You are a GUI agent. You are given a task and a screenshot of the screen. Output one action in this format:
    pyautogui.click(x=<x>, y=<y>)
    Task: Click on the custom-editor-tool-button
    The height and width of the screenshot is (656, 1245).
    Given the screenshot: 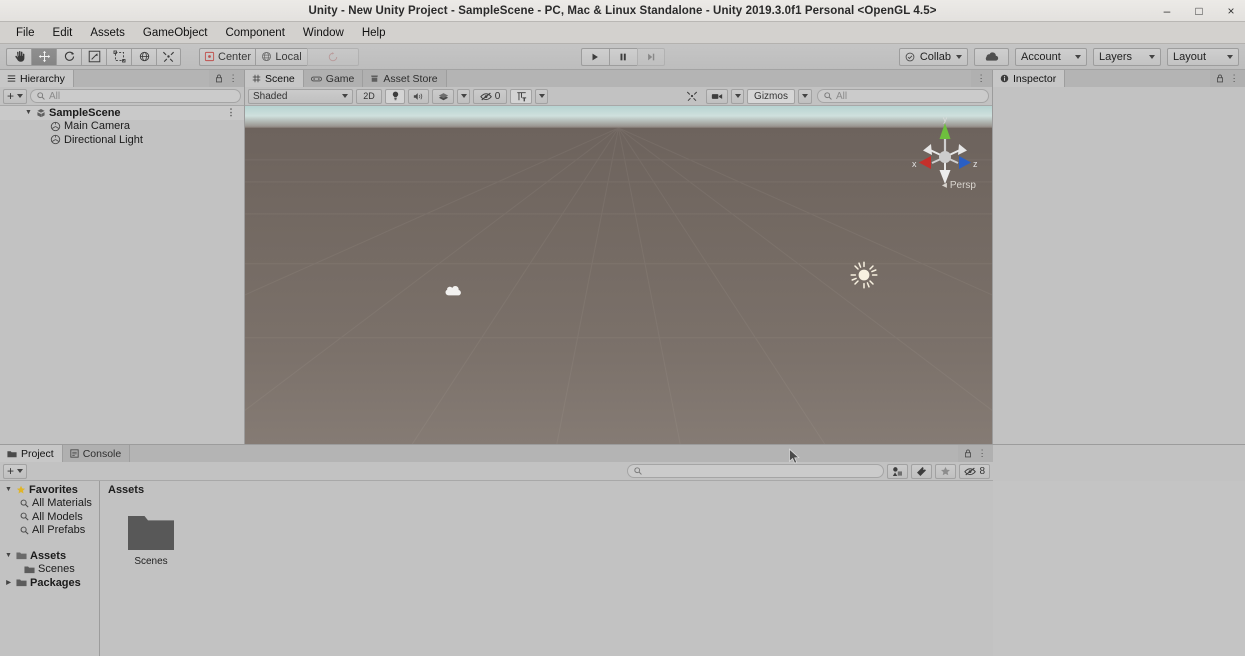 What is the action you would take?
    pyautogui.click(x=168, y=56)
    